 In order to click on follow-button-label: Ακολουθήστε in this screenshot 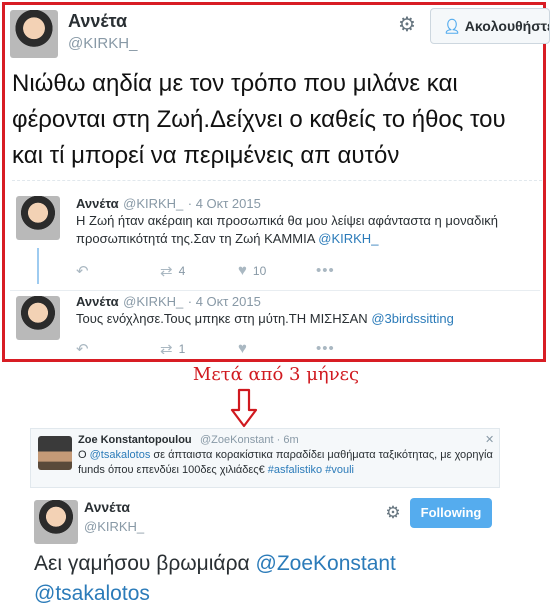, I will do `click(507, 26)`.